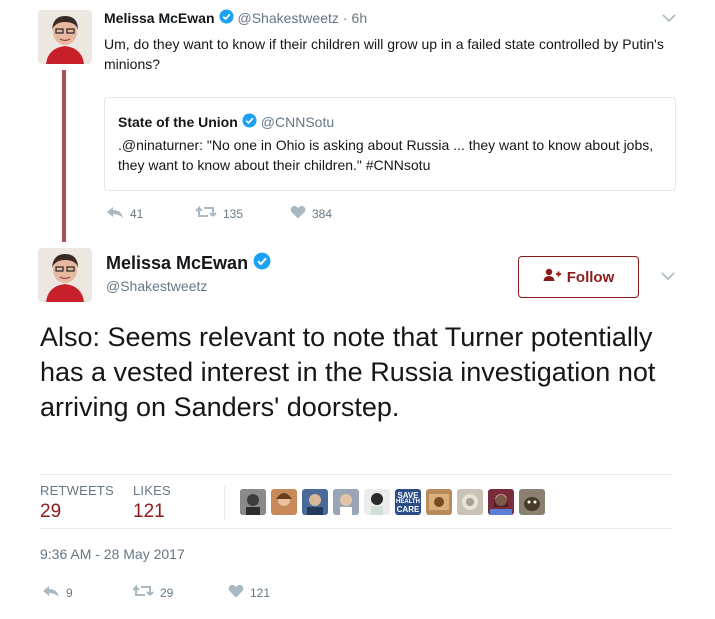  I want to click on quoted-tweet-header: State of the Union @CNNSotu, so click(226, 122).